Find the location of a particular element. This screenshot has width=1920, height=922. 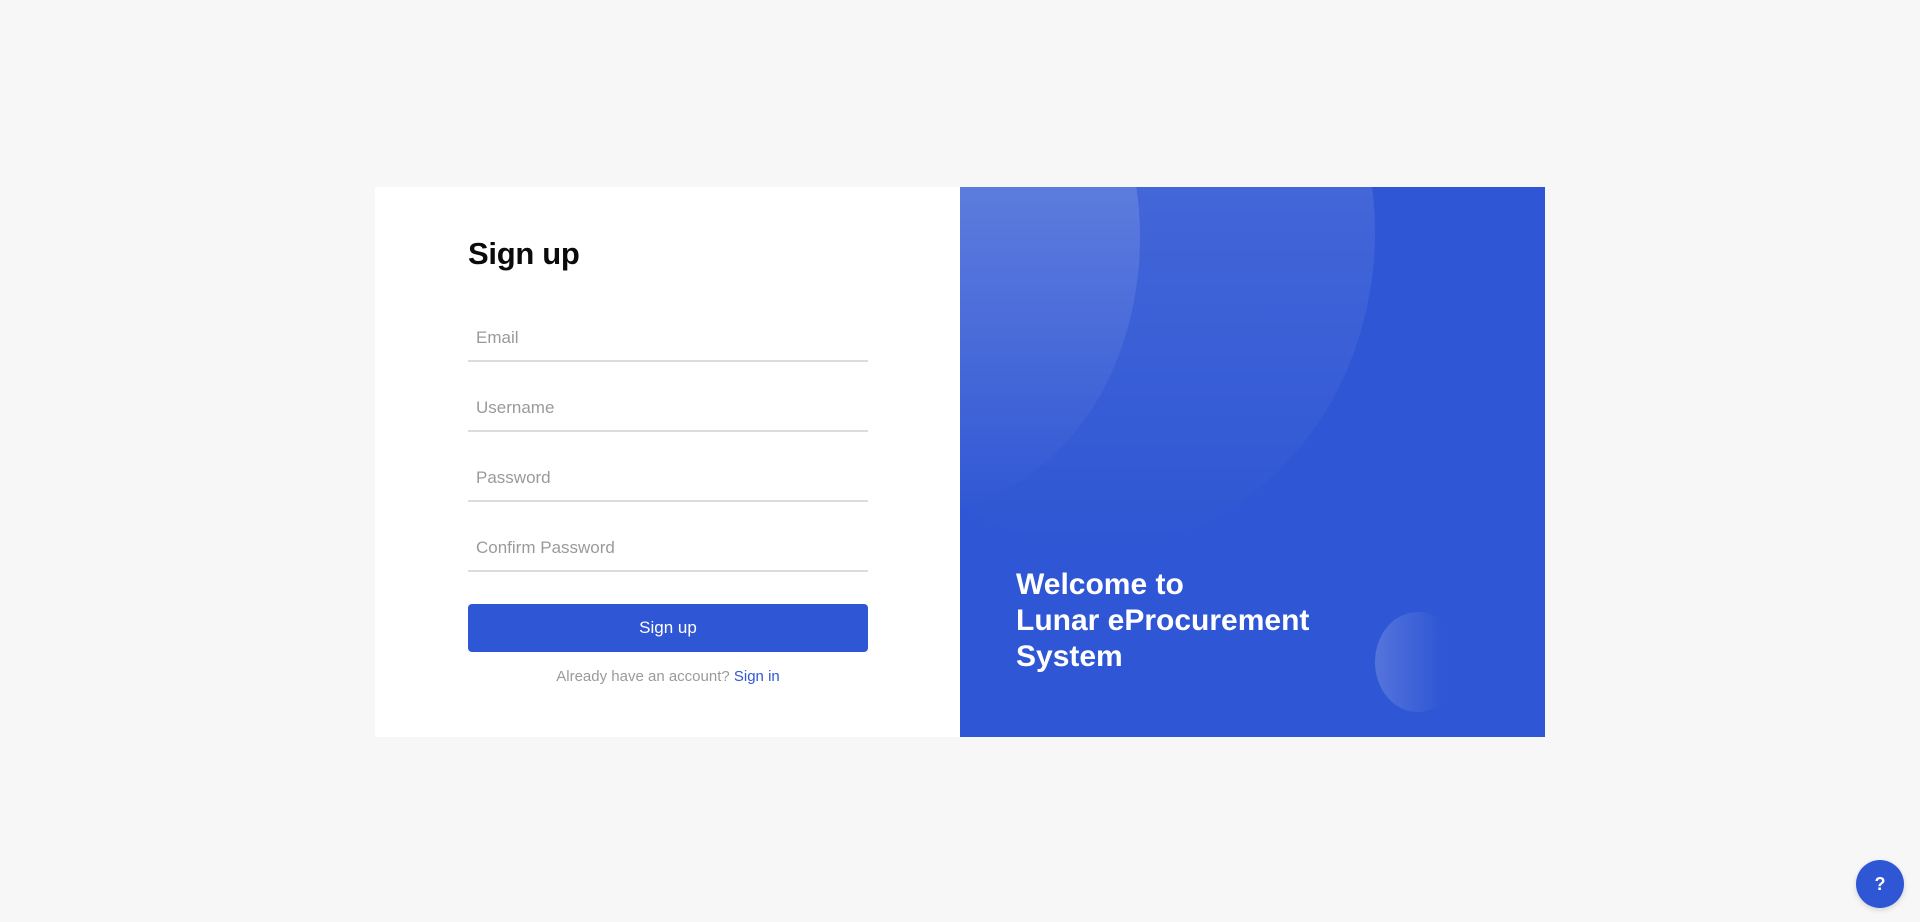

password-field-wrapper is located at coordinates (668, 479).